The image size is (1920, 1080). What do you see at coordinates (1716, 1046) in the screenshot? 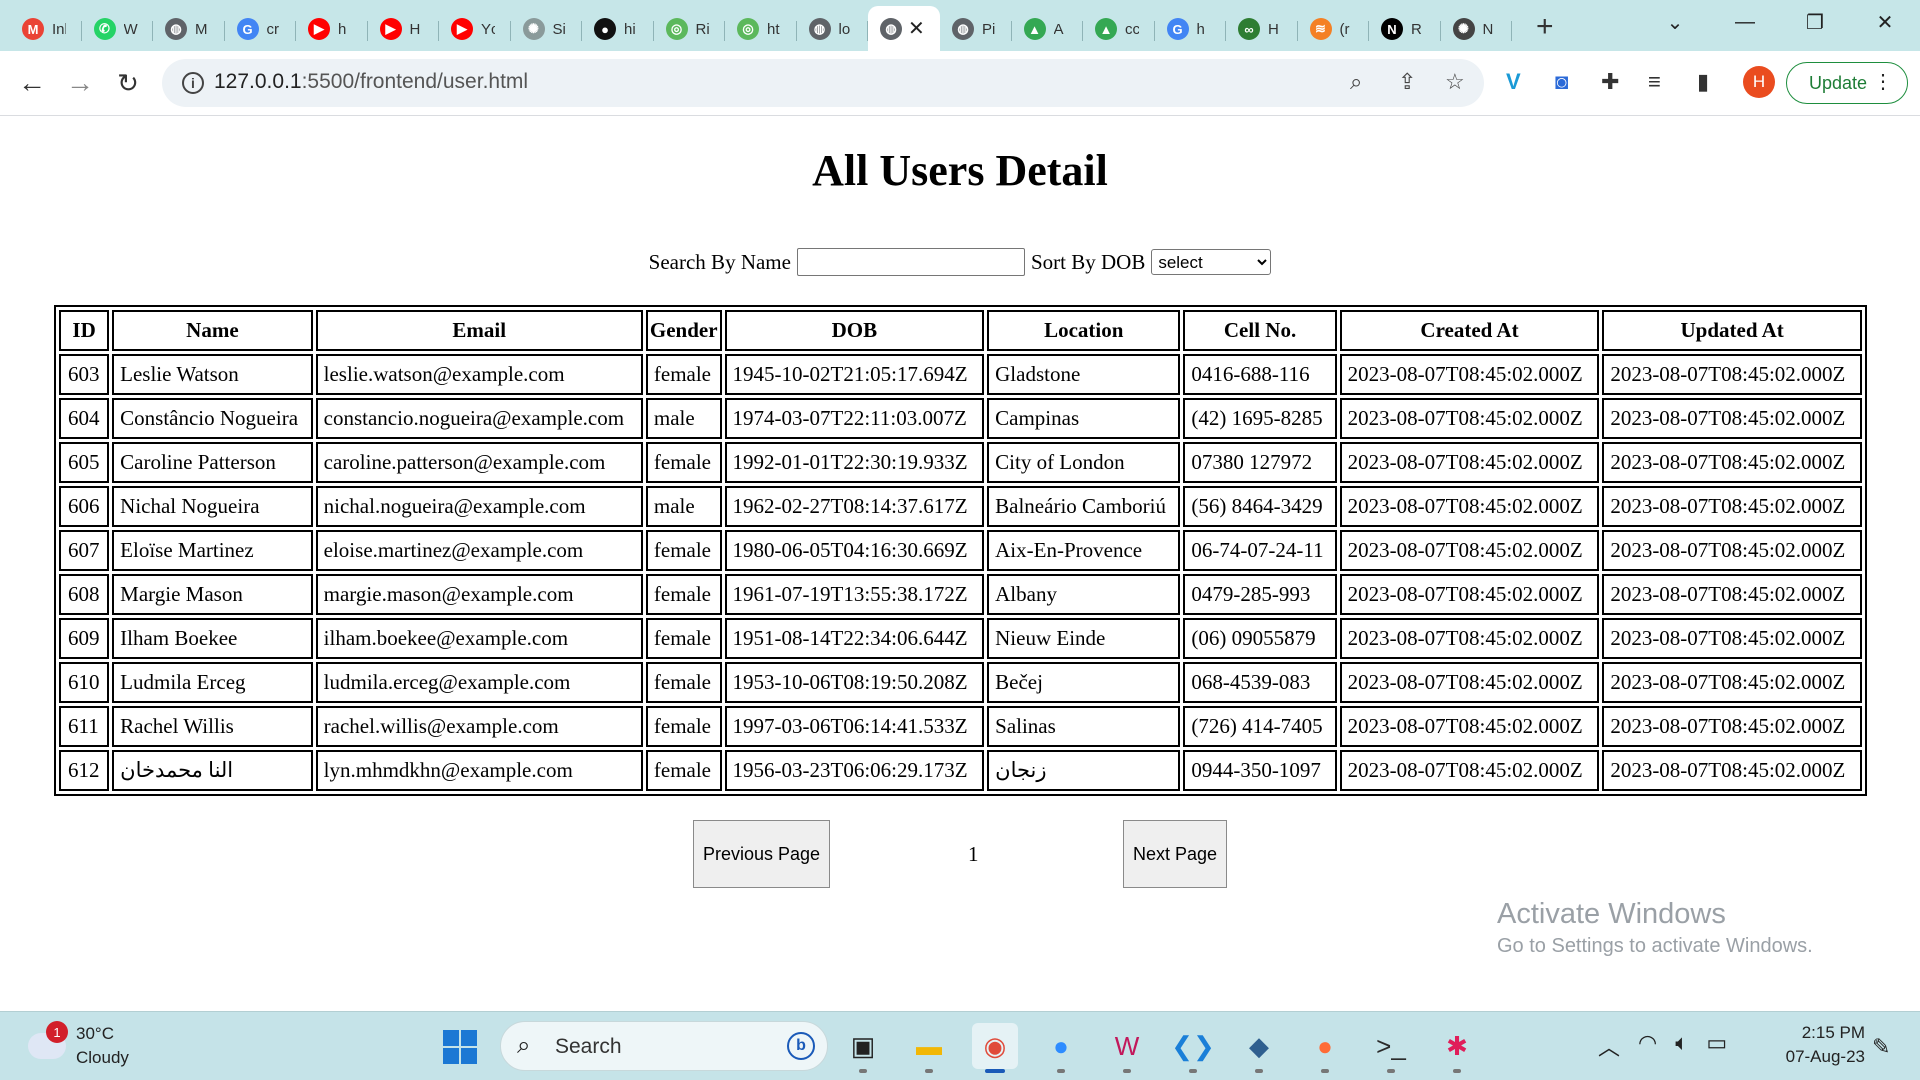
I see `battery-icon: ▭` at bounding box center [1716, 1046].